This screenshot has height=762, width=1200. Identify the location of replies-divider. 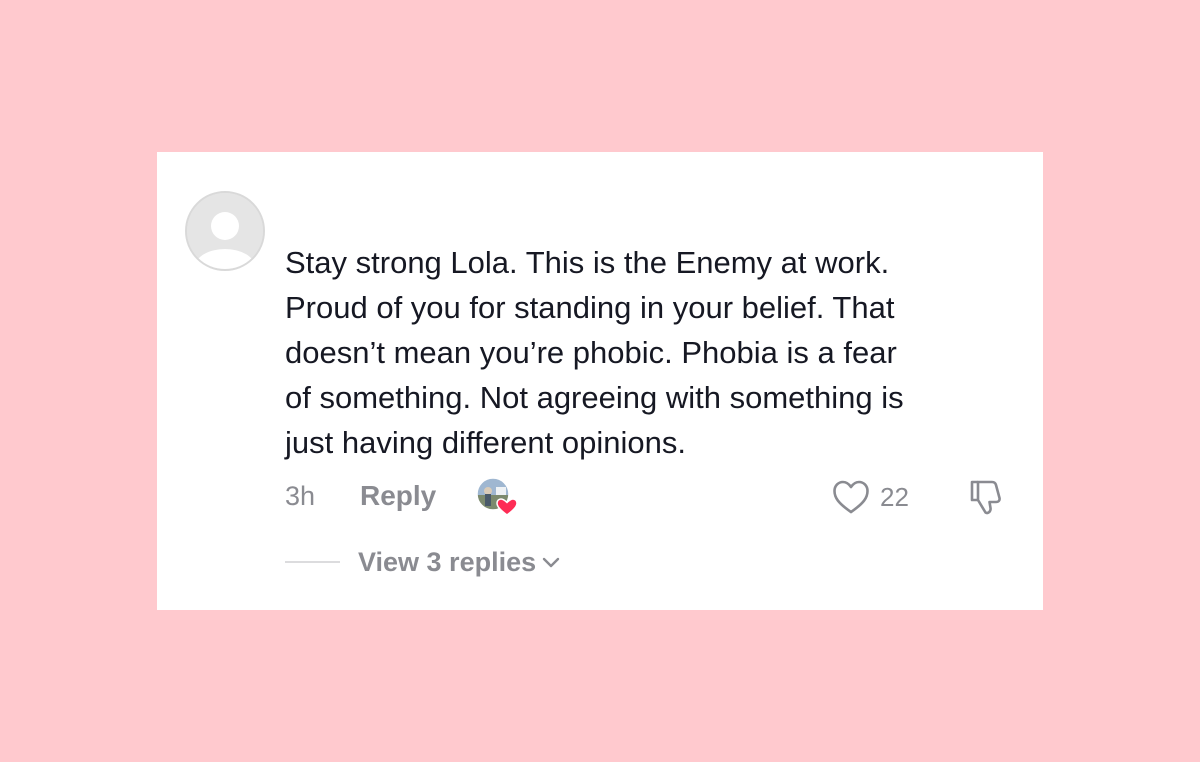
(312, 562).